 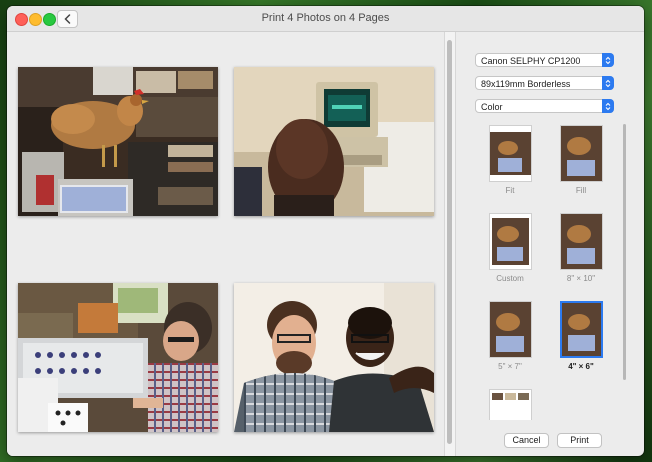 I want to click on size-option-fit: Fit, so click(x=510, y=160).